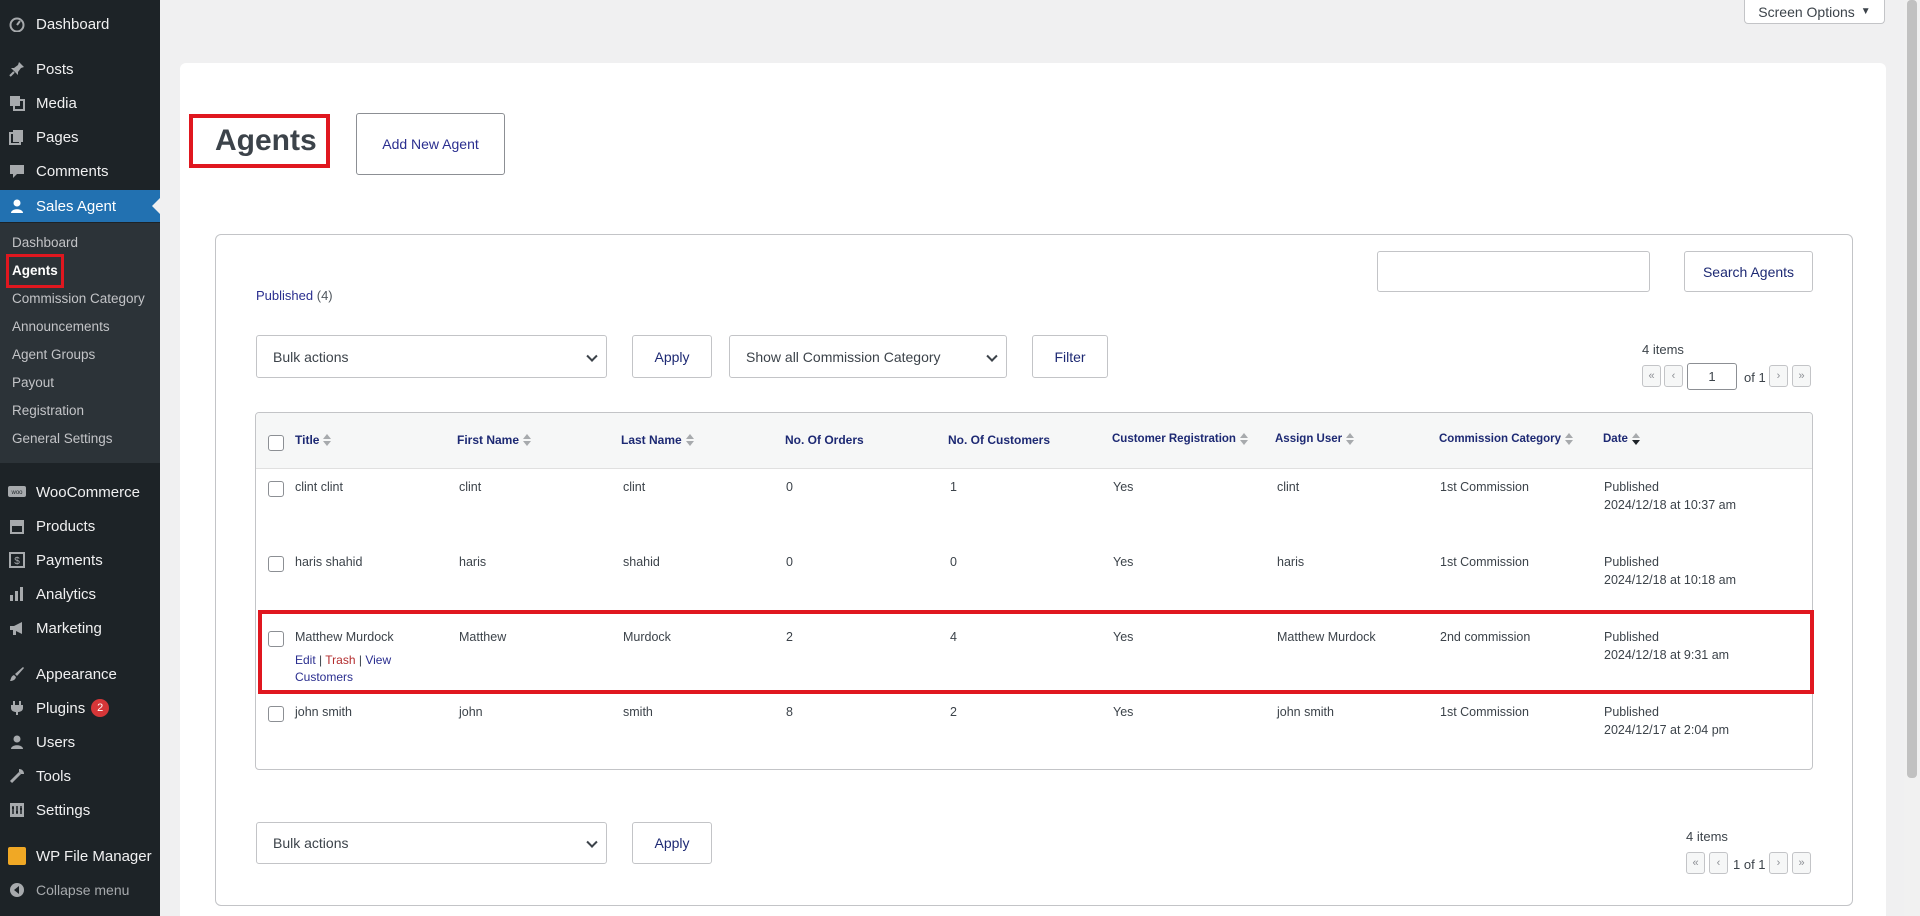 The width and height of the screenshot is (1920, 916). Describe the element at coordinates (672, 356) in the screenshot. I see `apply-button-top: Apply` at that location.